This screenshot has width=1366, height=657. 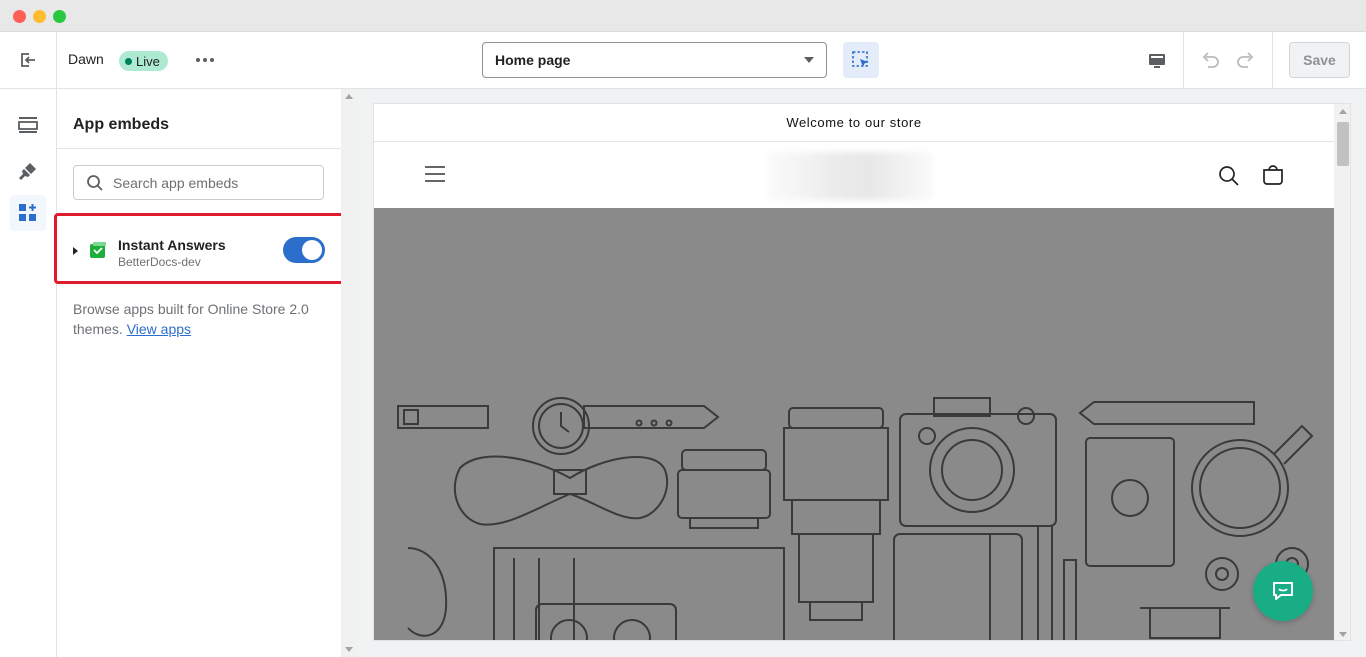 I want to click on exit-button, so click(x=28, y=60).